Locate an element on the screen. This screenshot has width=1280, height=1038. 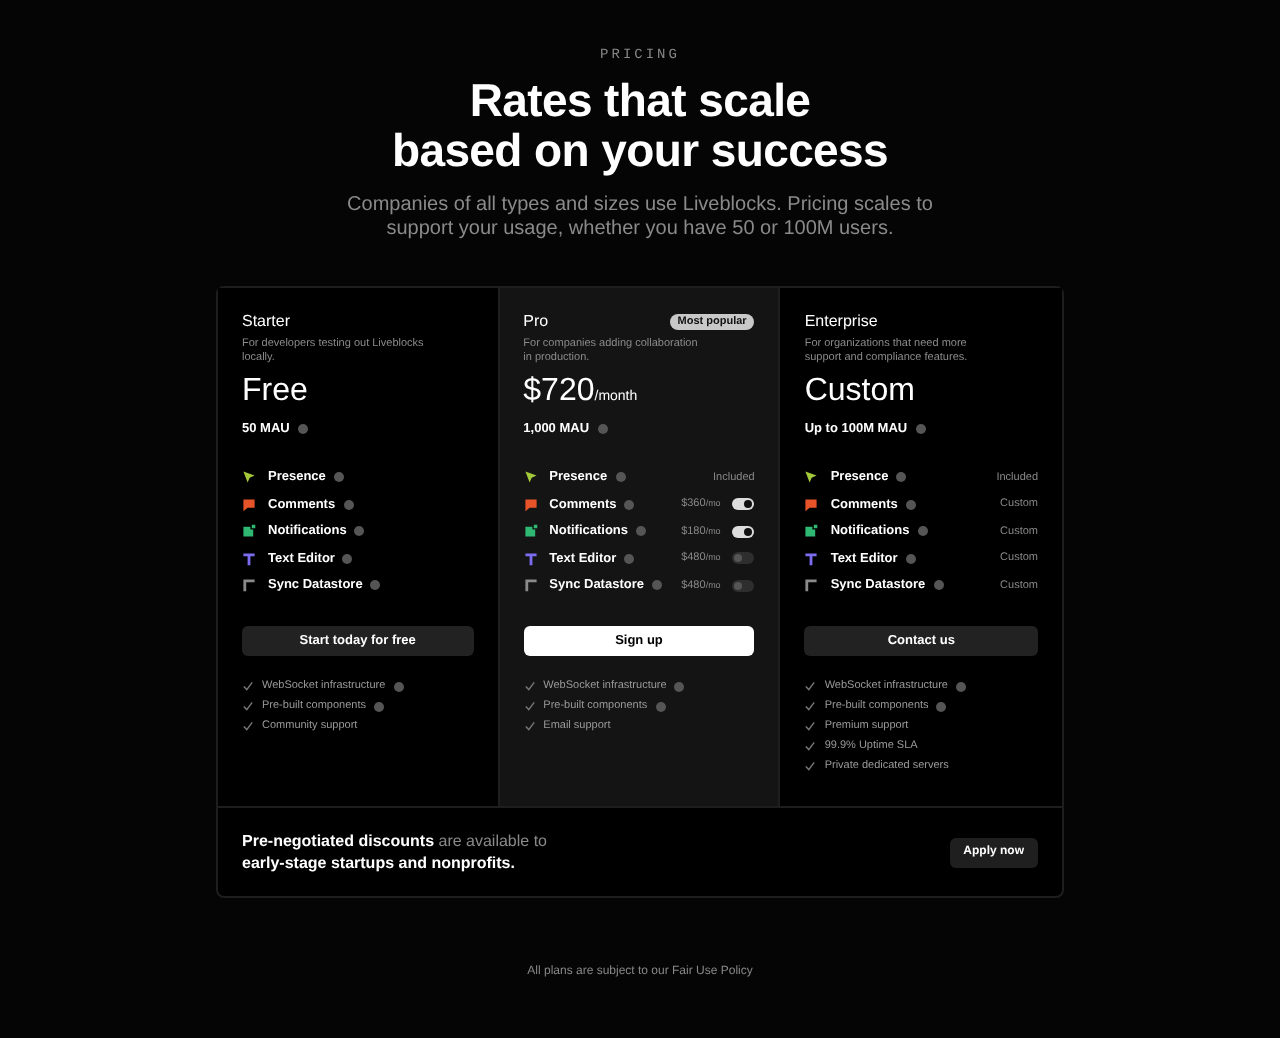
plan-price: Custom is located at coordinates (859, 392).